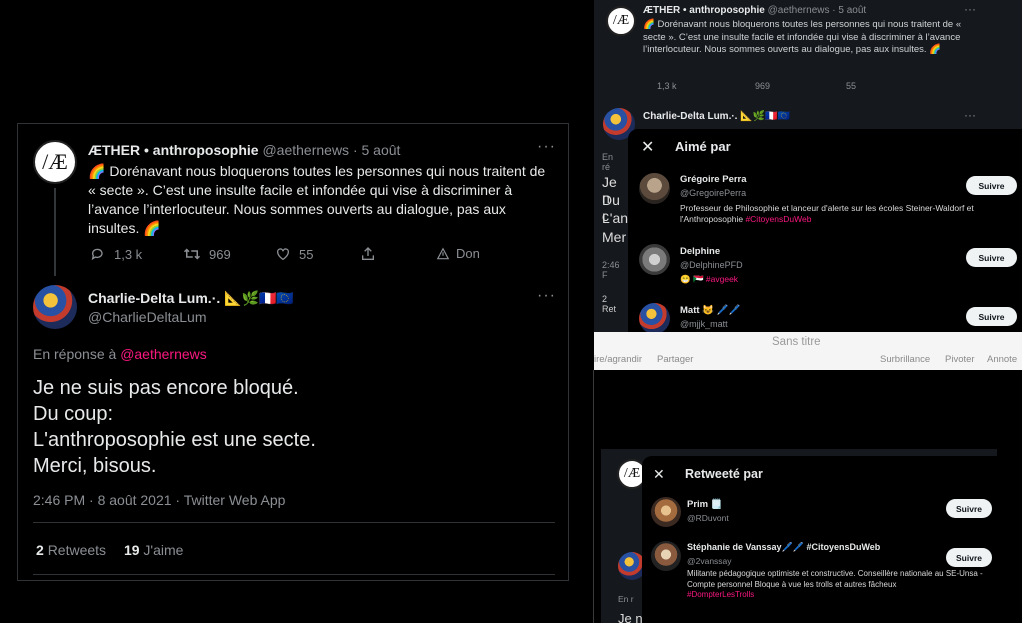 The height and width of the screenshot is (623, 1022). I want to click on rb-side-line: Je n, so click(630, 617).